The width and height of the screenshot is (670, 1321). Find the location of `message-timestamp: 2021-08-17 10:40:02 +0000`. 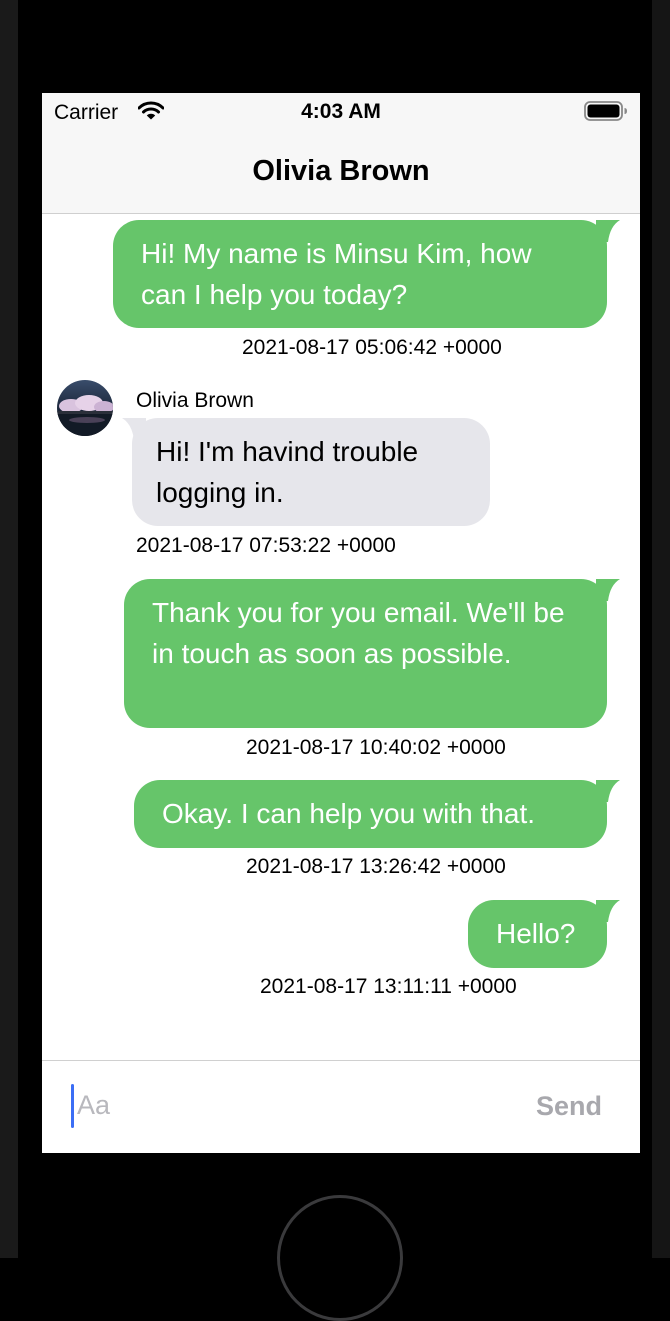

message-timestamp: 2021-08-17 10:40:02 +0000 is located at coordinates (376, 747).